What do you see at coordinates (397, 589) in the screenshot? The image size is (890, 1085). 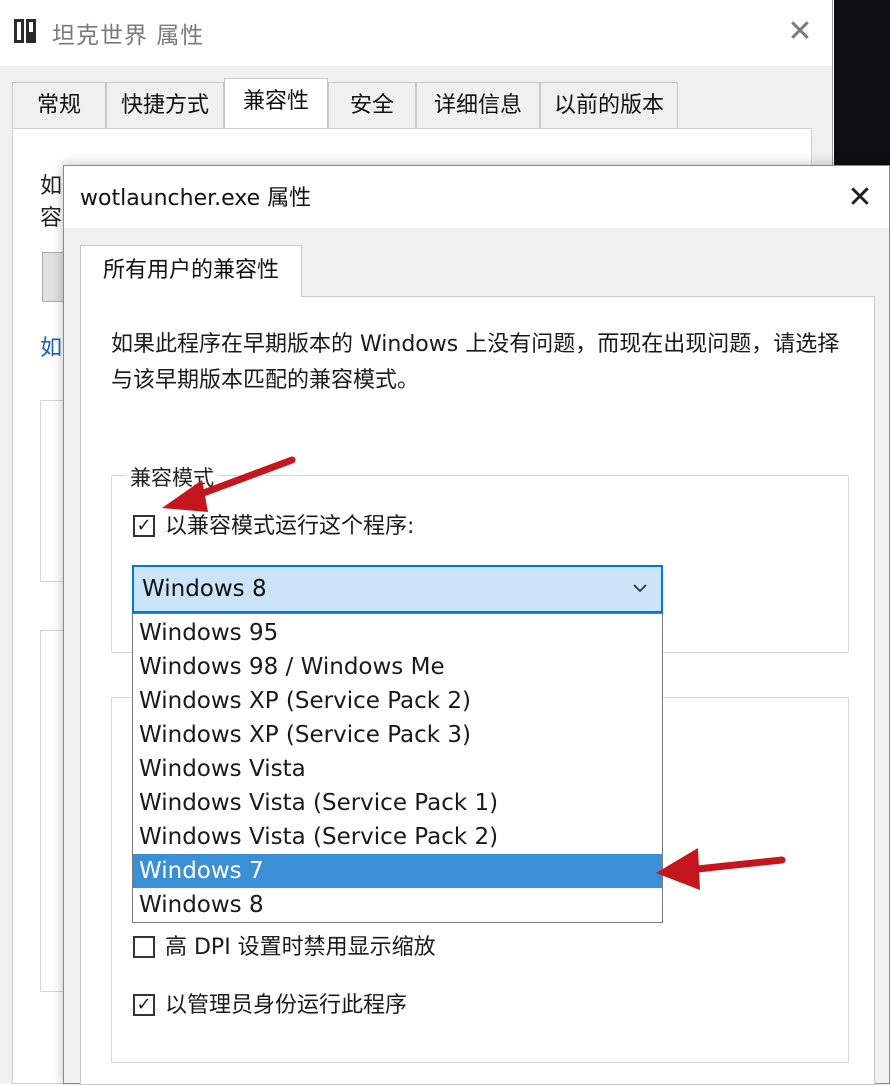 I see `windows-version-combo: Windows 8` at bounding box center [397, 589].